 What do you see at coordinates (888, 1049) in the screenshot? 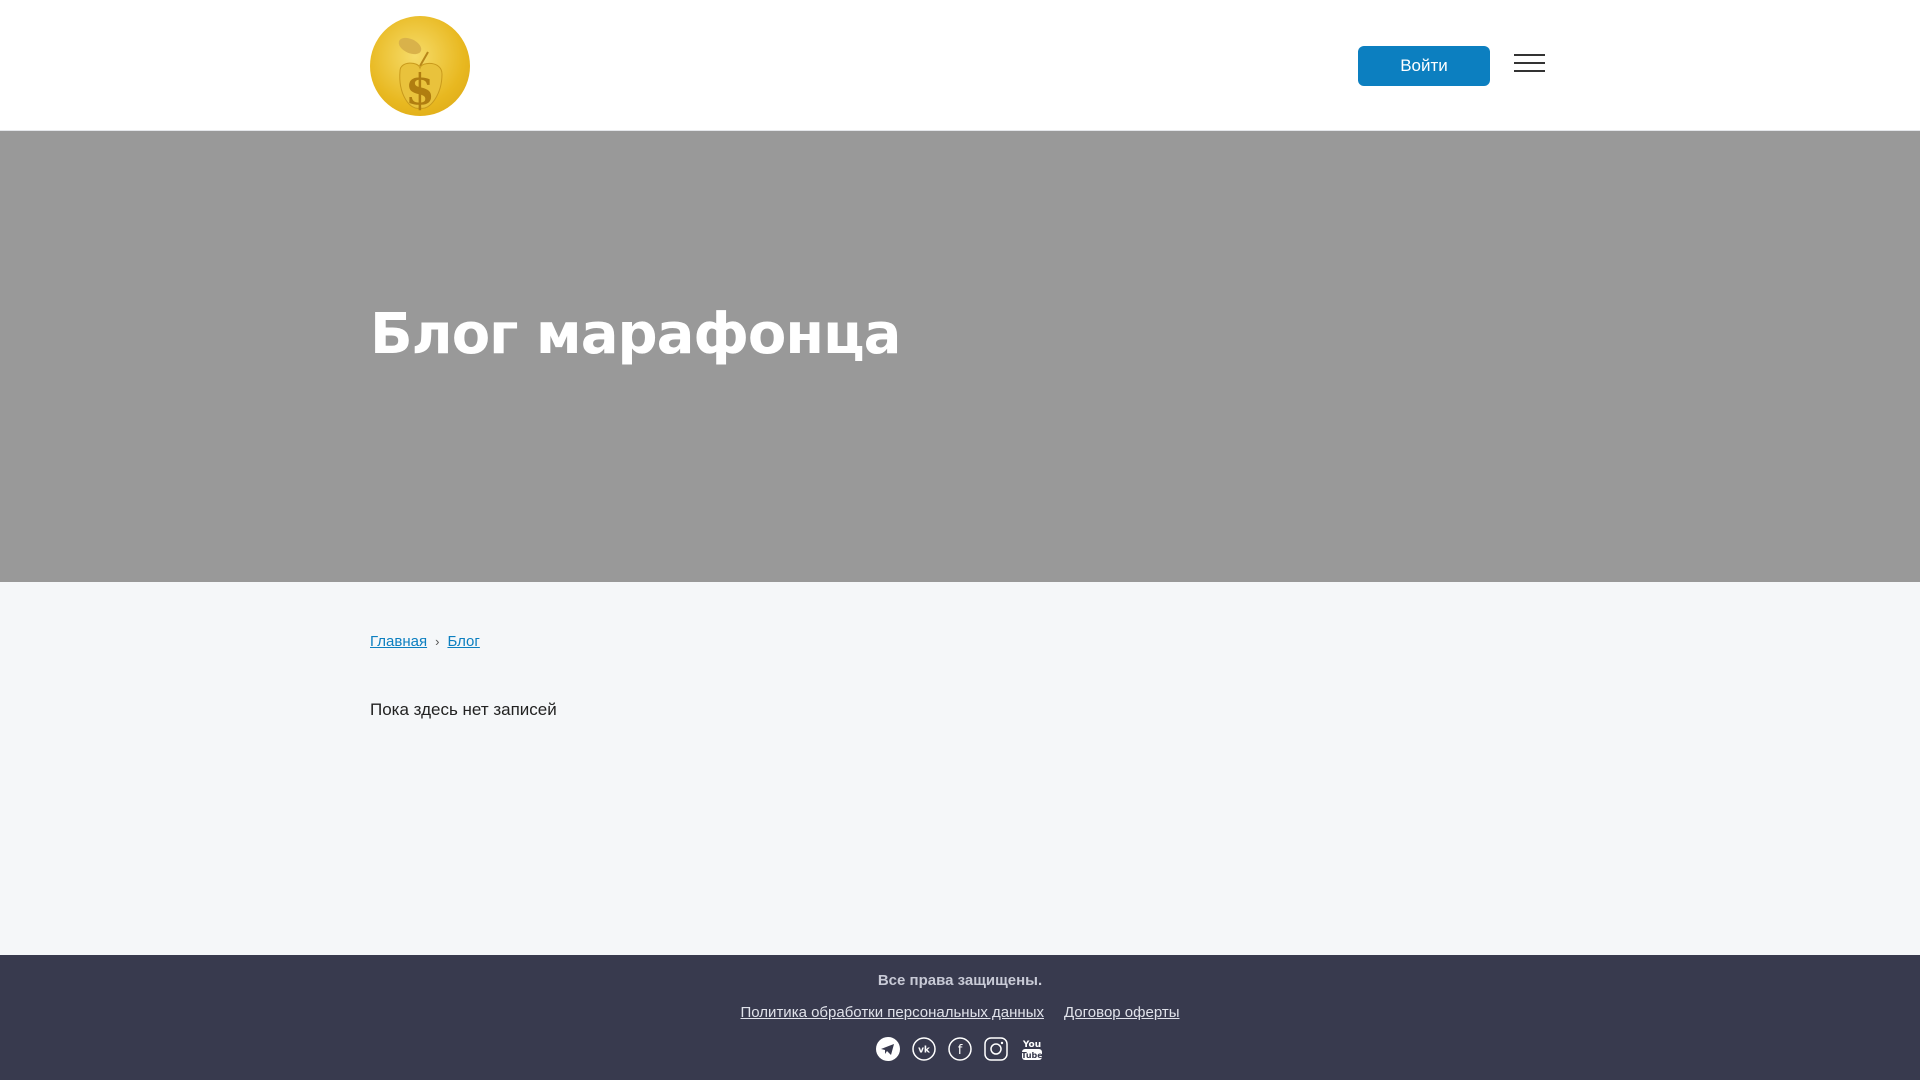
I see `telegram-icon` at bounding box center [888, 1049].